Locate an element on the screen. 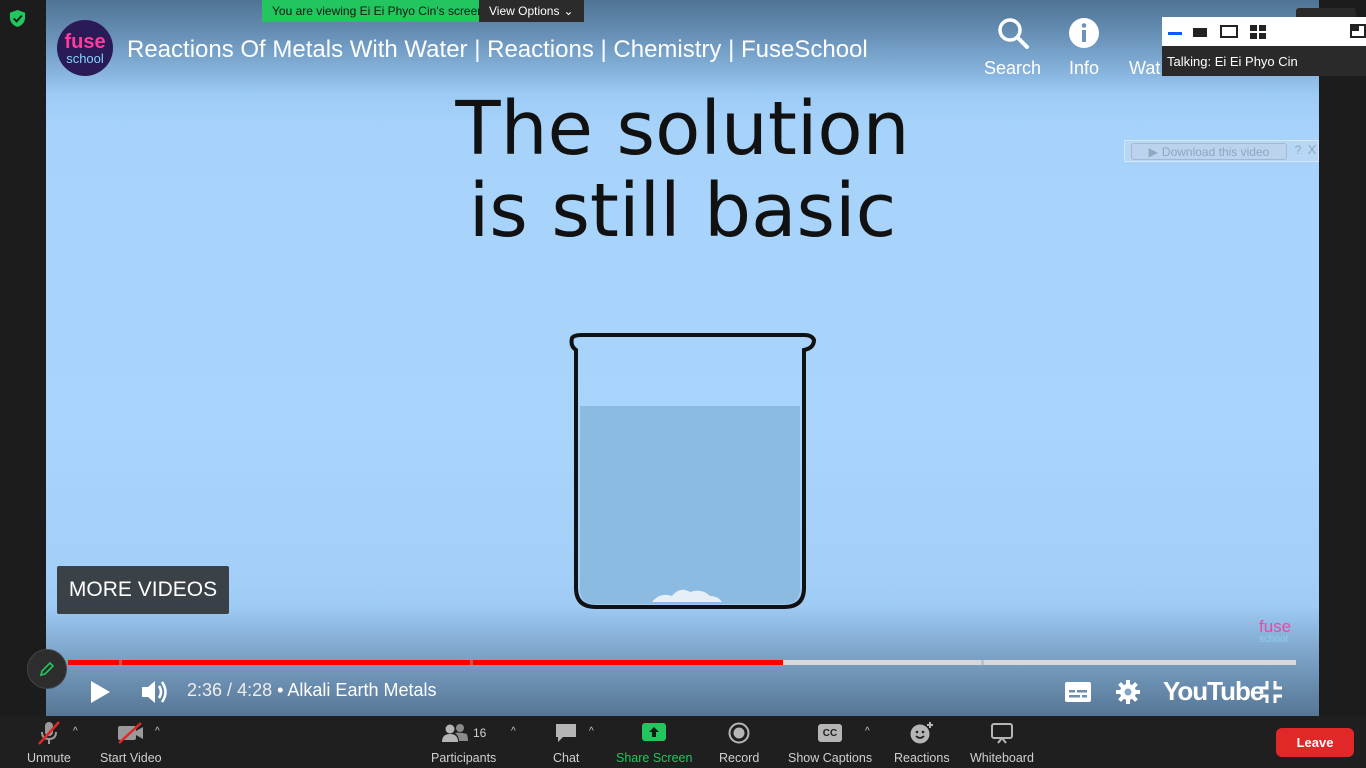 The image size is (1366, 768). share-screen-label: Share Screen is located at coordinates (654, 758).